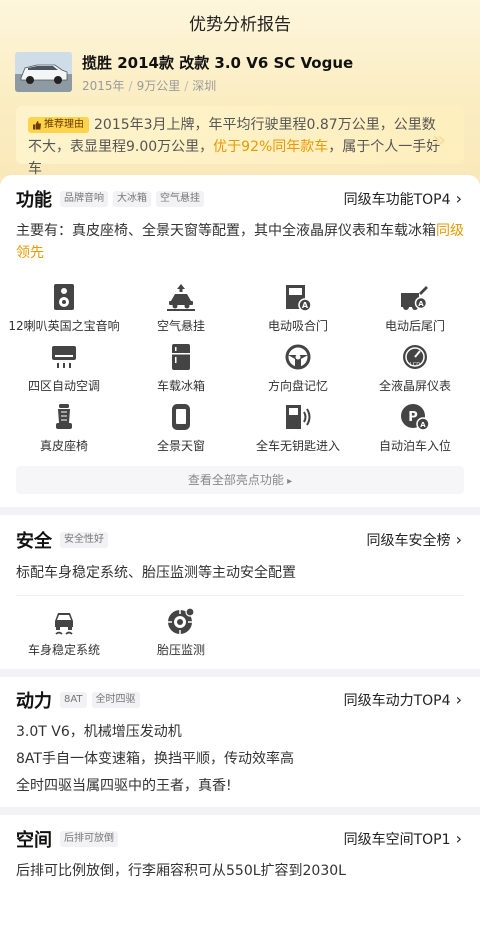 The image size is (480, 940). I want to click on power-title: 动力, so click(34, 701).